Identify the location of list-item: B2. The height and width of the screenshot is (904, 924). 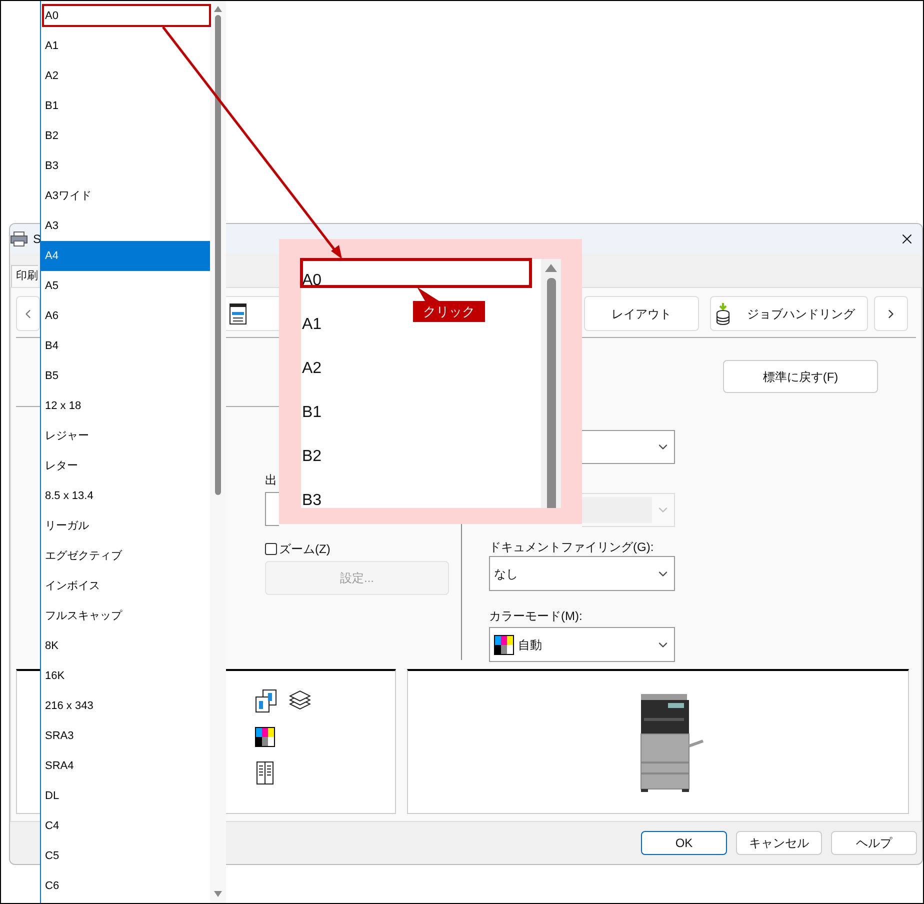
(312, 457).